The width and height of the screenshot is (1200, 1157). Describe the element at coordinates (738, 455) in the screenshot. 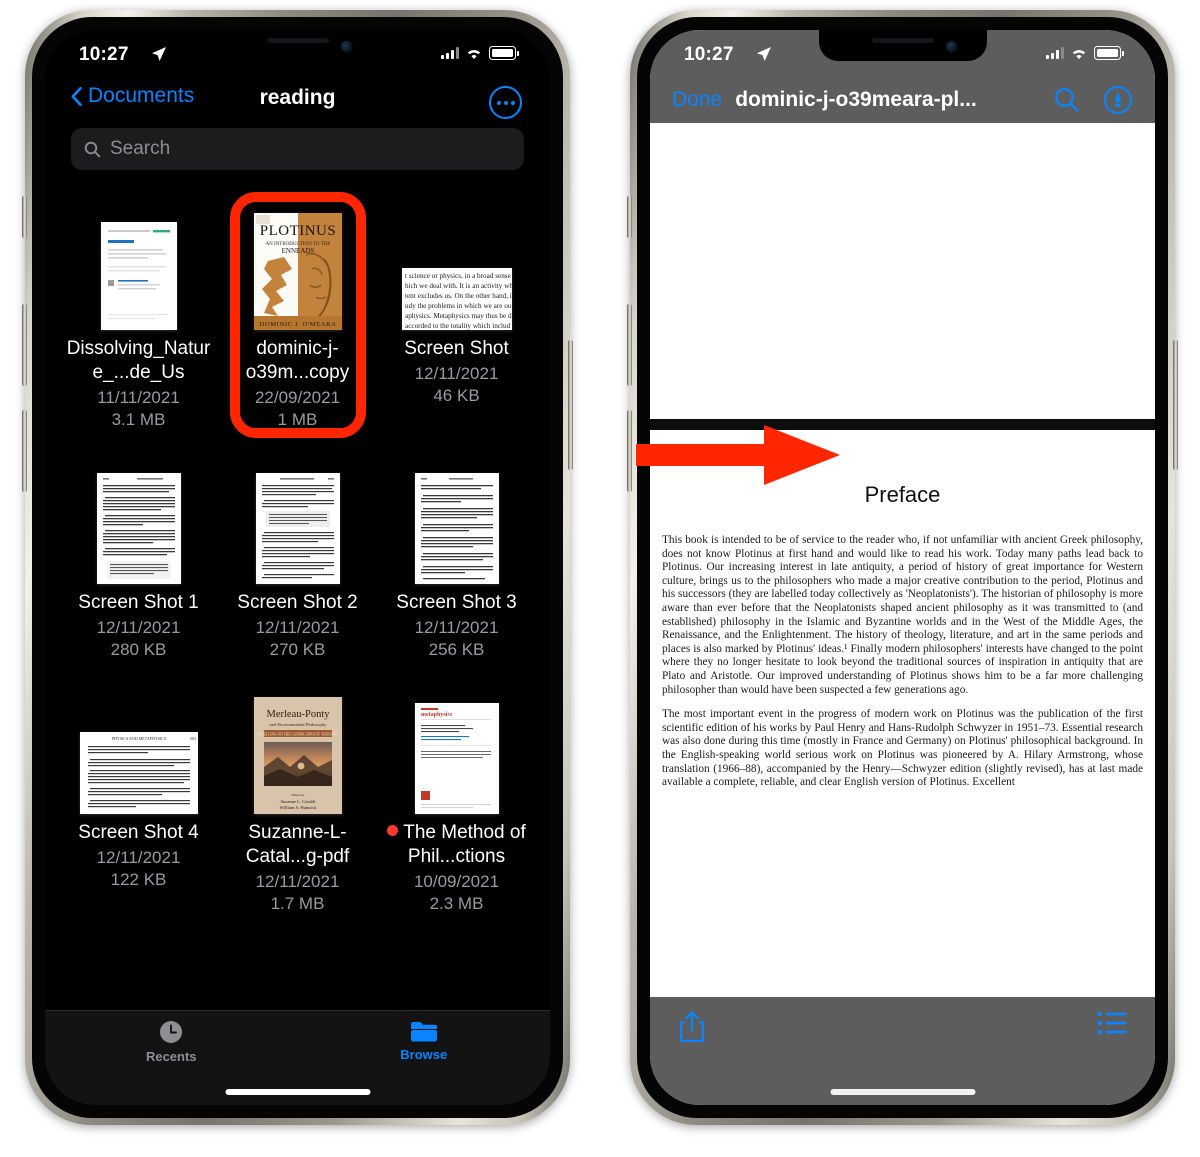

I see `annotation-arrow-icon` at that location.